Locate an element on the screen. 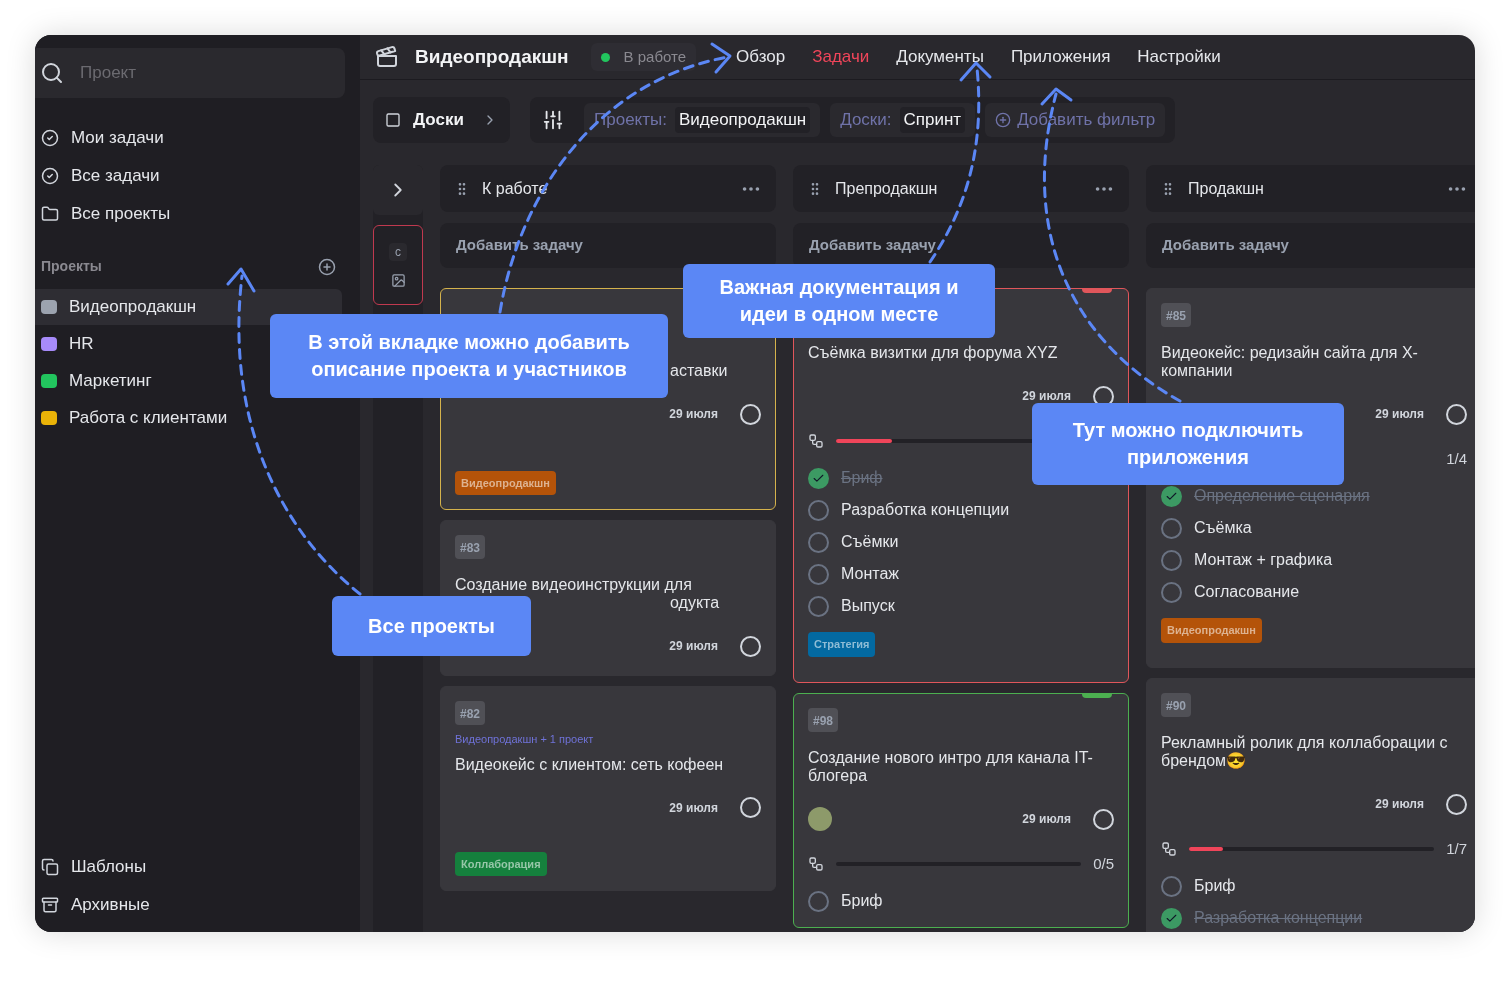  task-number: #82 is located at coordinates (470, 713).